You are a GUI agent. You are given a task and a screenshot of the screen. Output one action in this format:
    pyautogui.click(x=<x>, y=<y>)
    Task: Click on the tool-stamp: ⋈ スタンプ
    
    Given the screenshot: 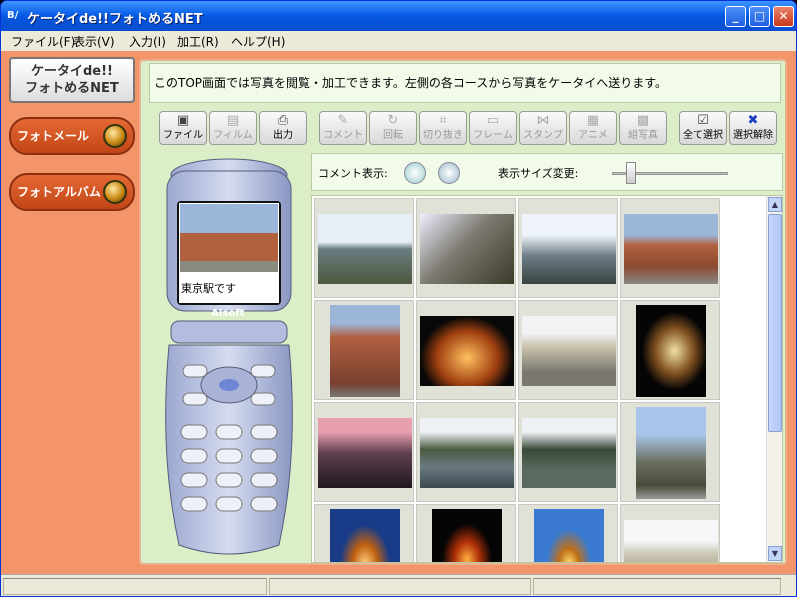 What is the action you would take?
    pyautogui.click(x=543, y=128)
    